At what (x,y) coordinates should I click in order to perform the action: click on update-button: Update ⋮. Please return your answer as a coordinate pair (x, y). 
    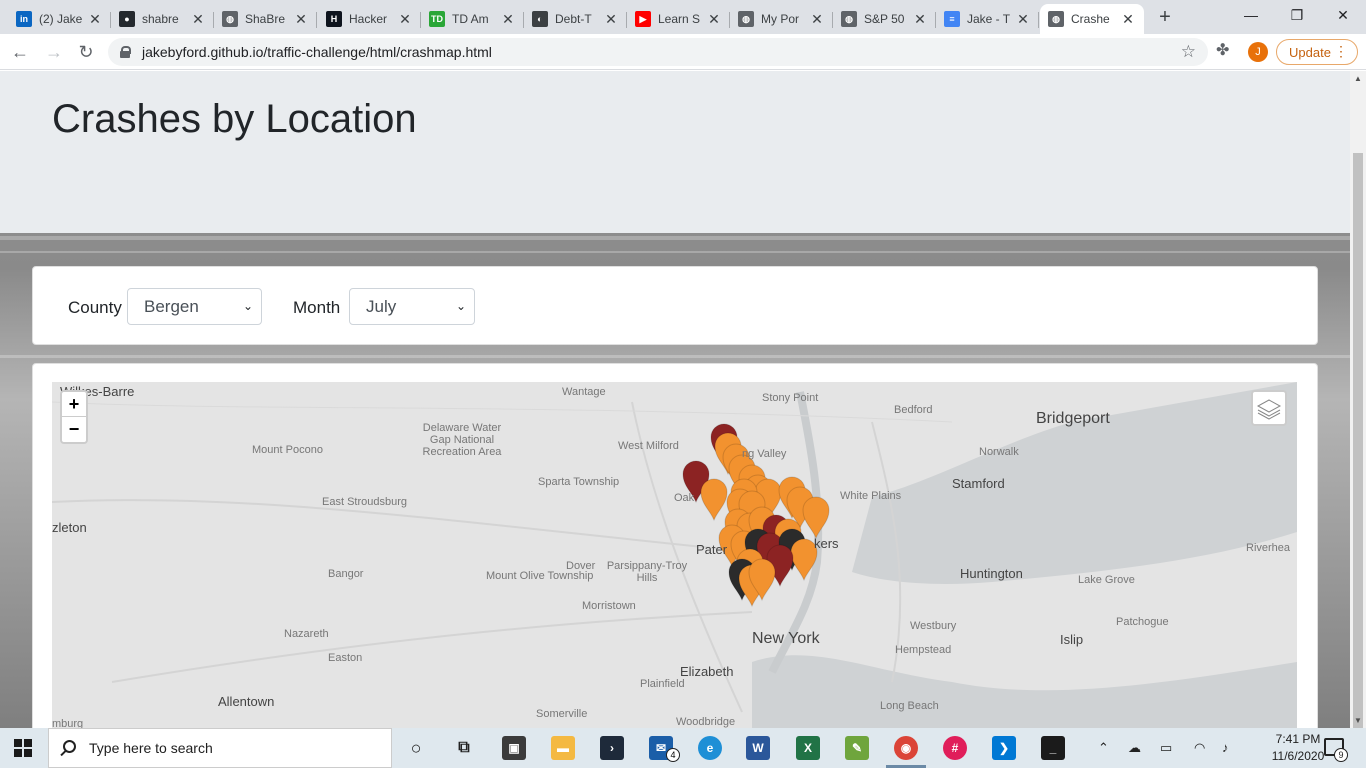
    Looking at the image, I should click on (1317, 52).